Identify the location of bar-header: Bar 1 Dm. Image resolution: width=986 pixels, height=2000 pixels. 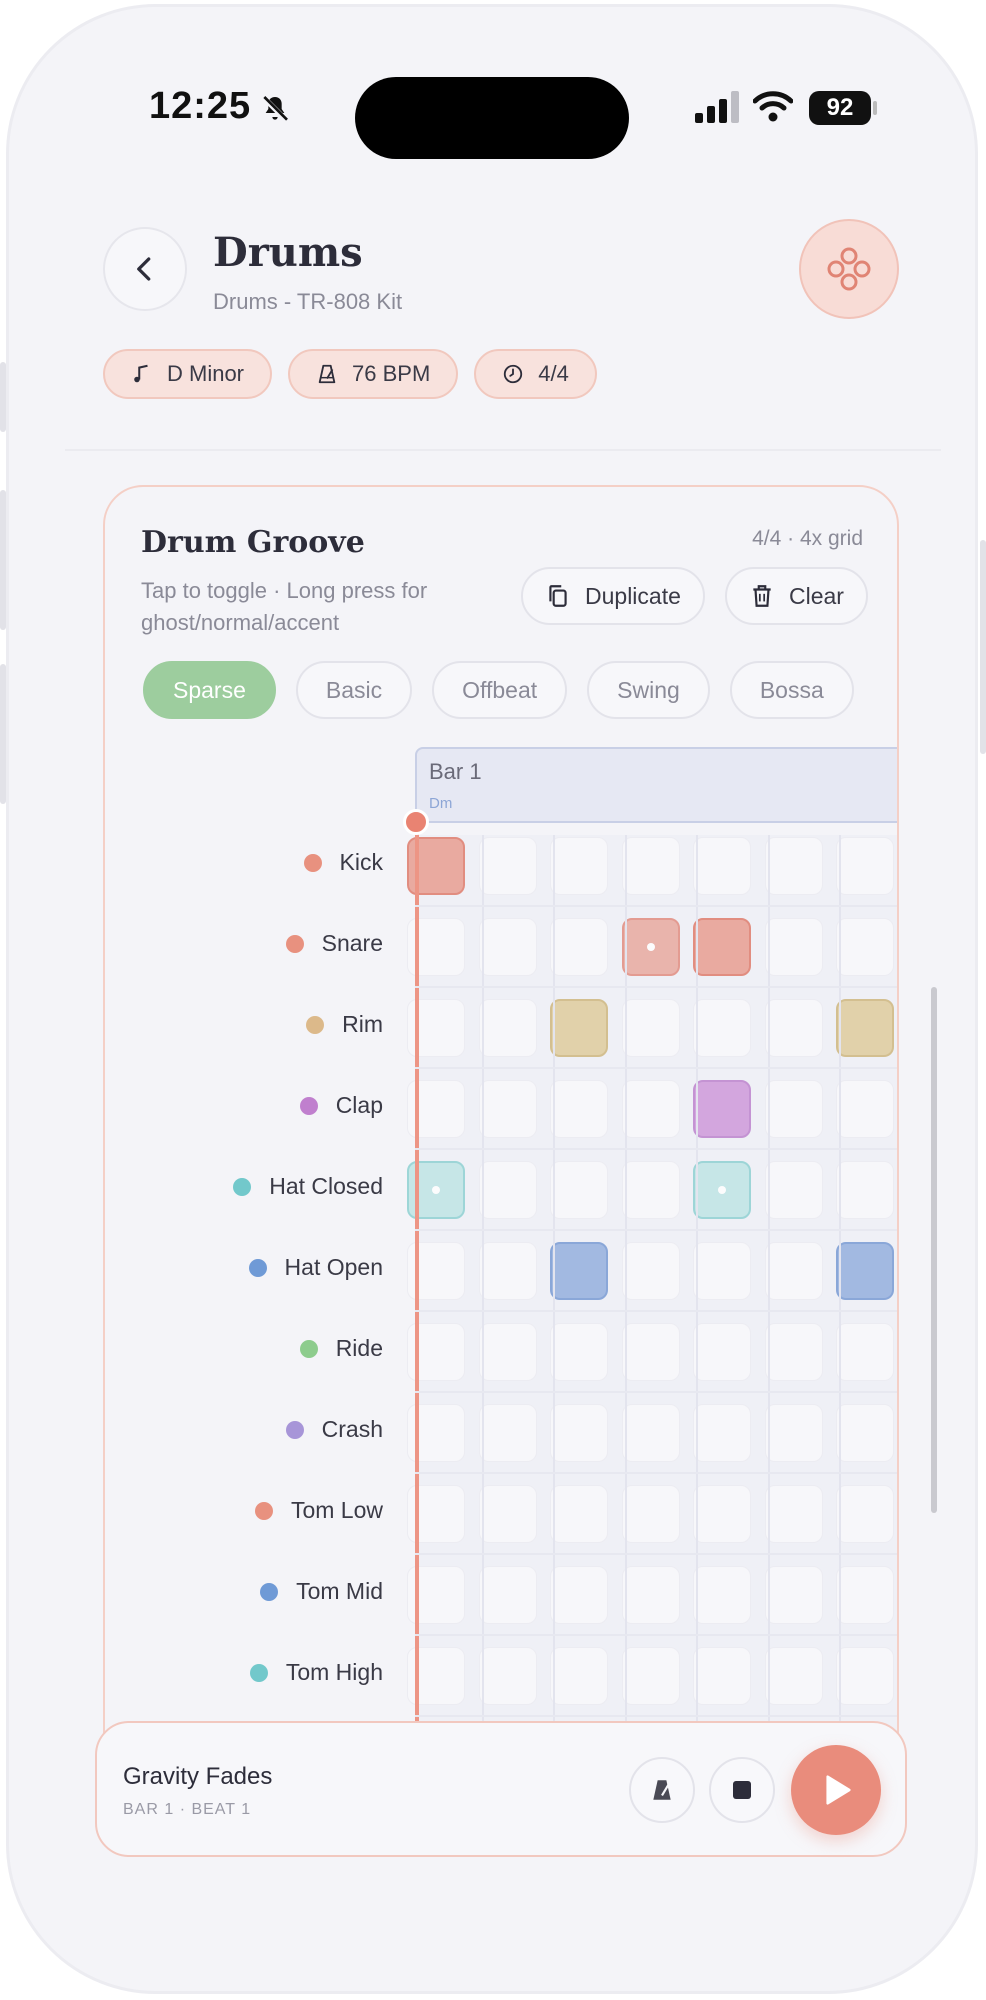
(656, 785).